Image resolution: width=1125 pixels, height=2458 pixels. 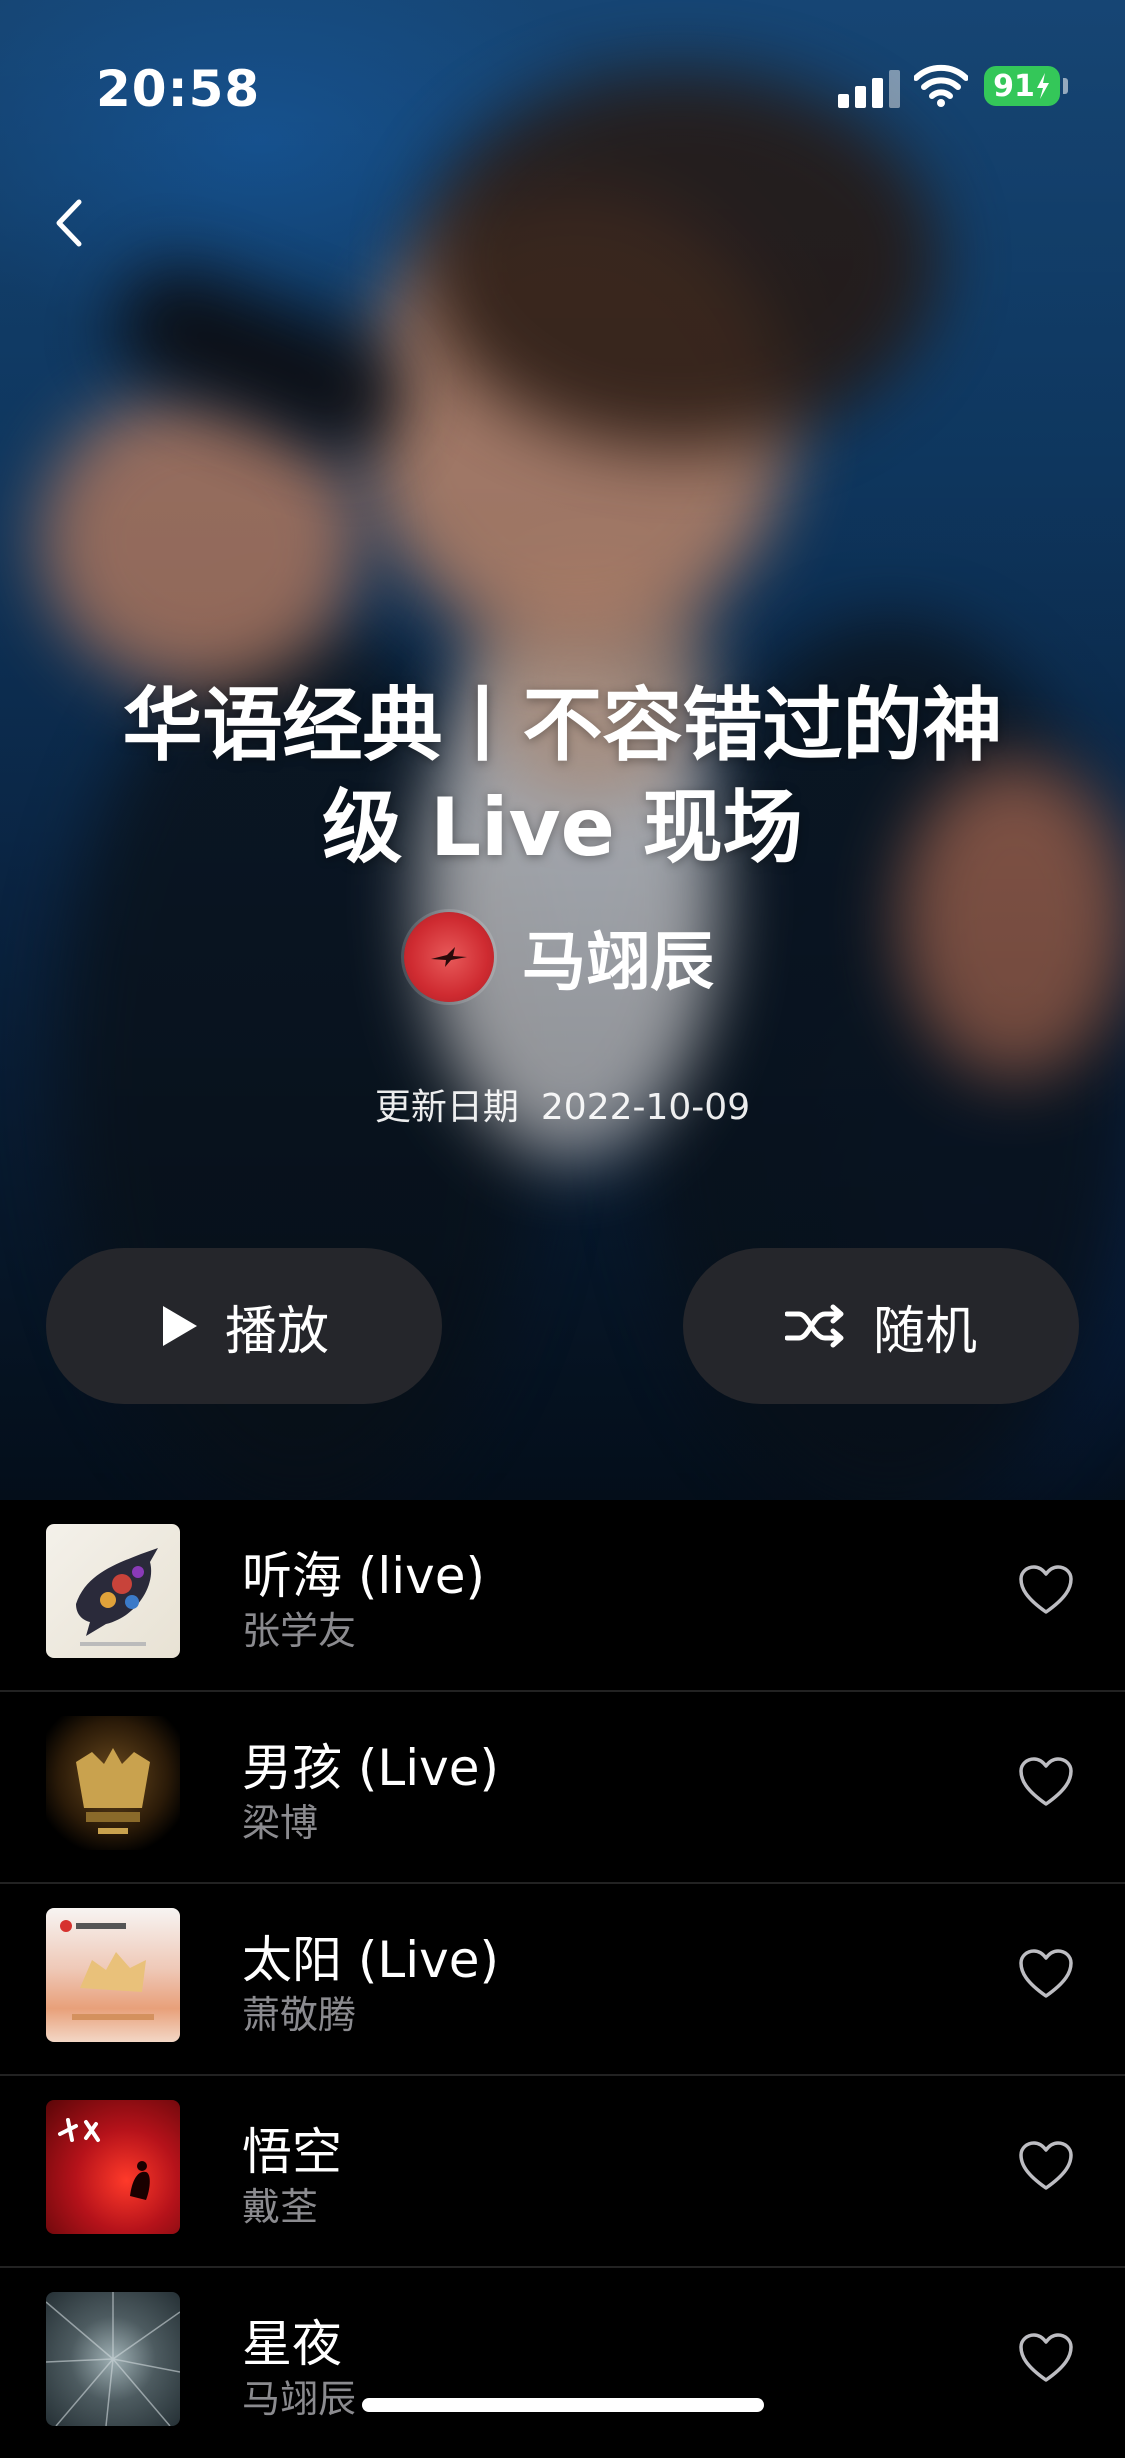 I want to click on back-button, so click(x=68, y=223).